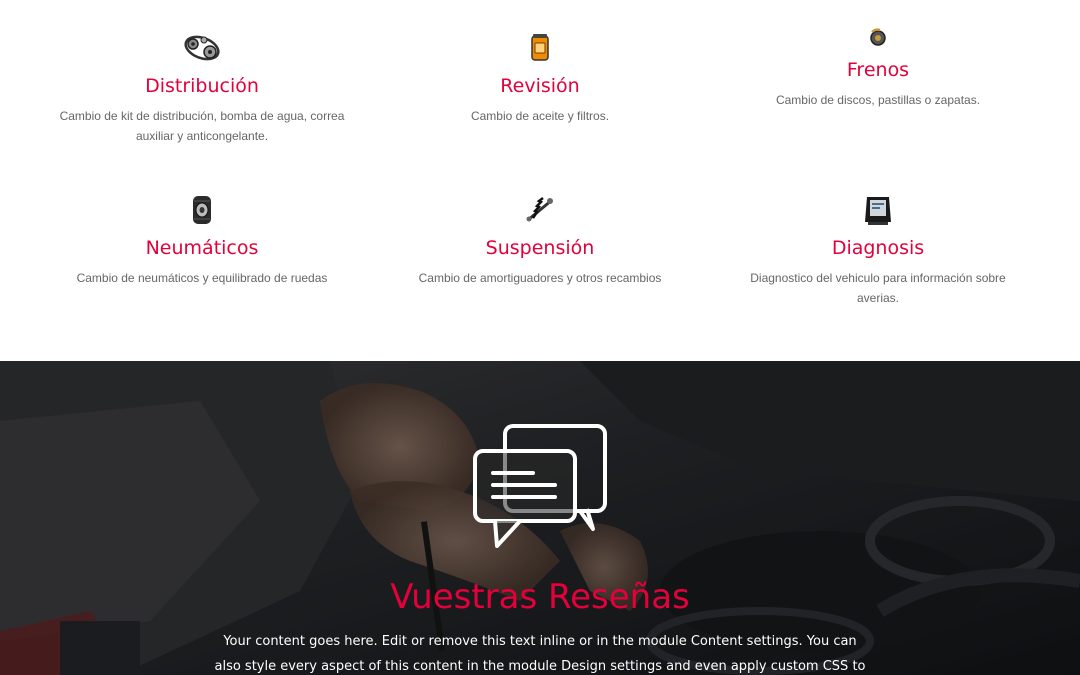 Image resolution: width=1080 pixels, height=675 pixels. What do you see at coordinates (540, 116) in the screenshot?
I see `service-description: Cambio de aceite y filtros.` at bounding box center [540, 116].